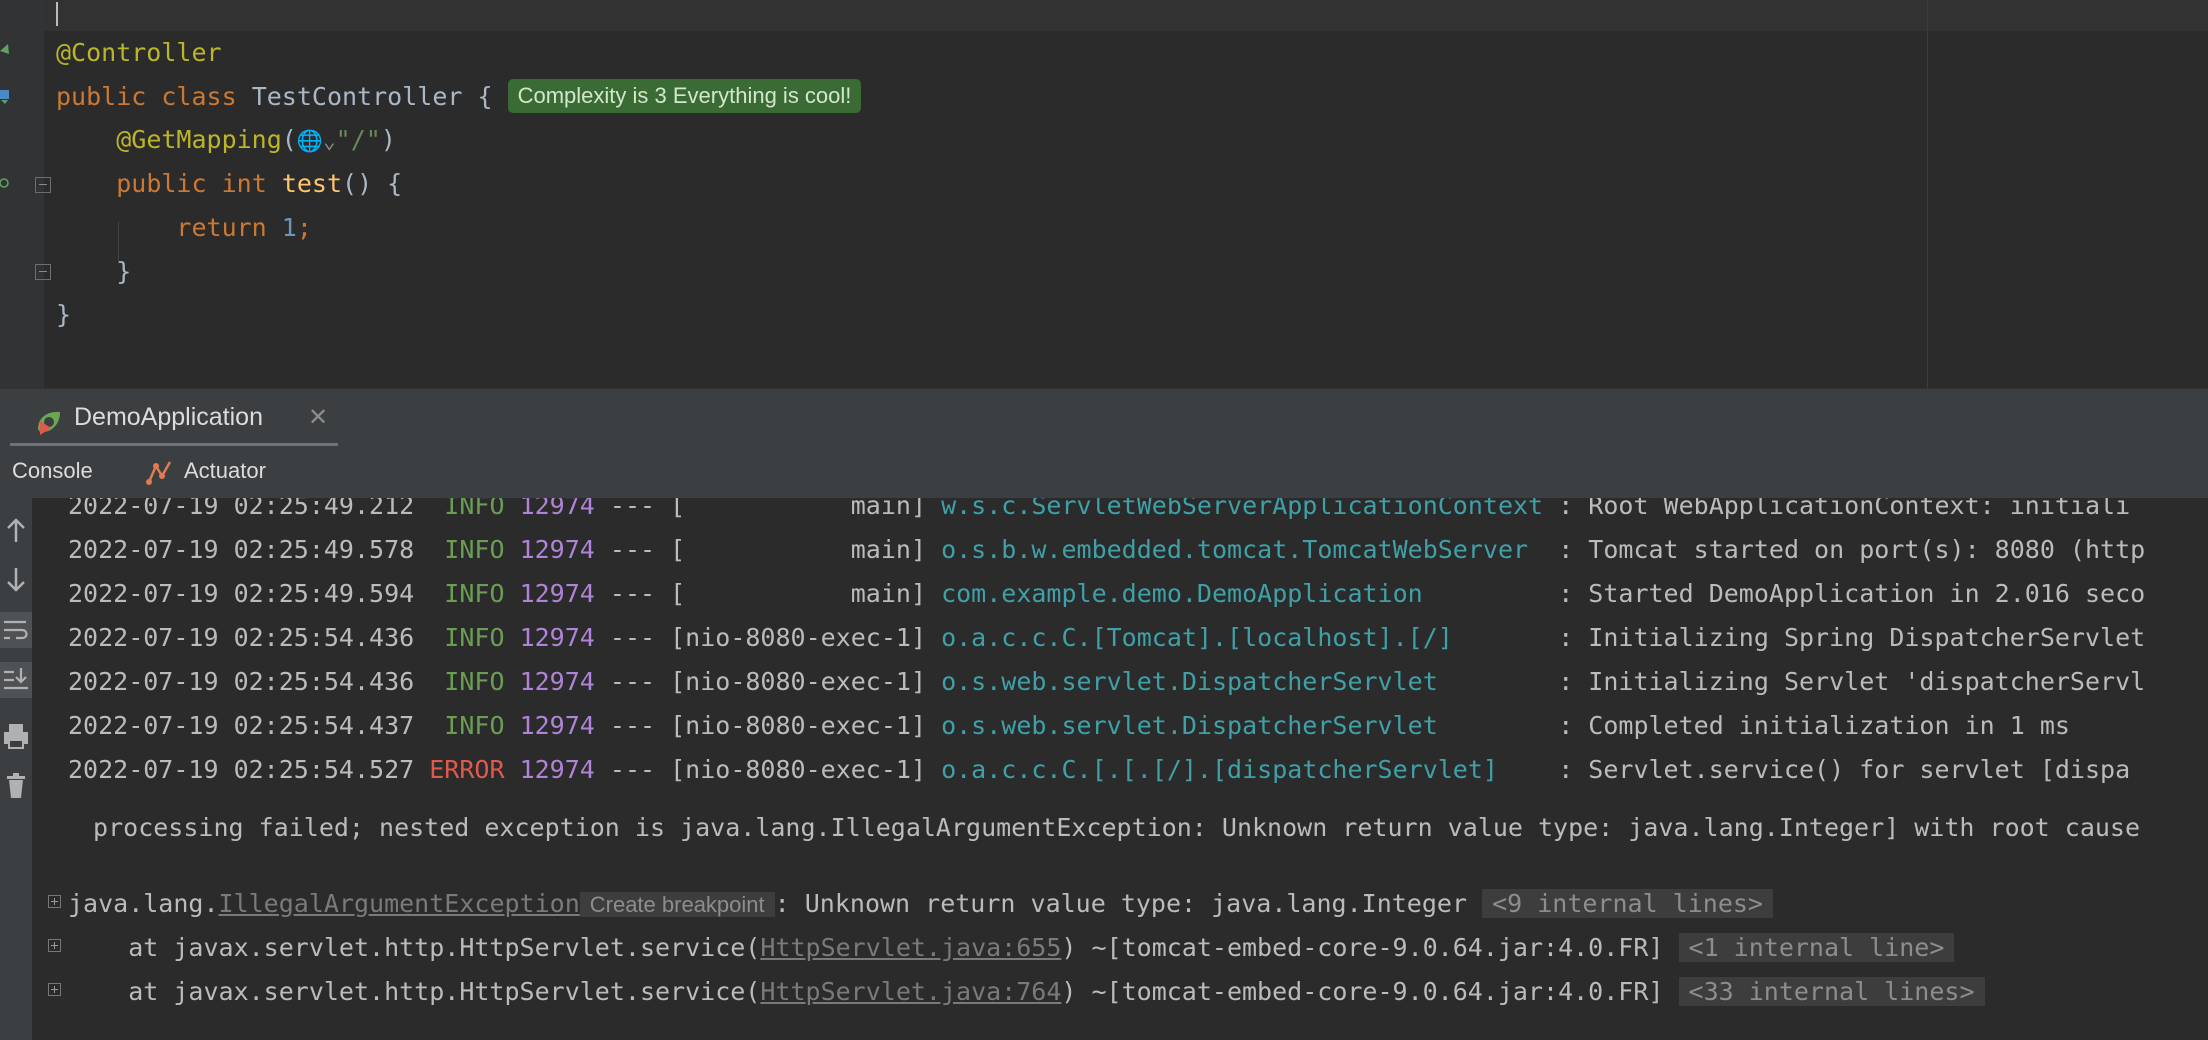 This screenshot has width=2208, height=1040. Describe the element at coordinates (5, 51) in the screenshot. I see `spring-bean-gutter-icon` at that location.